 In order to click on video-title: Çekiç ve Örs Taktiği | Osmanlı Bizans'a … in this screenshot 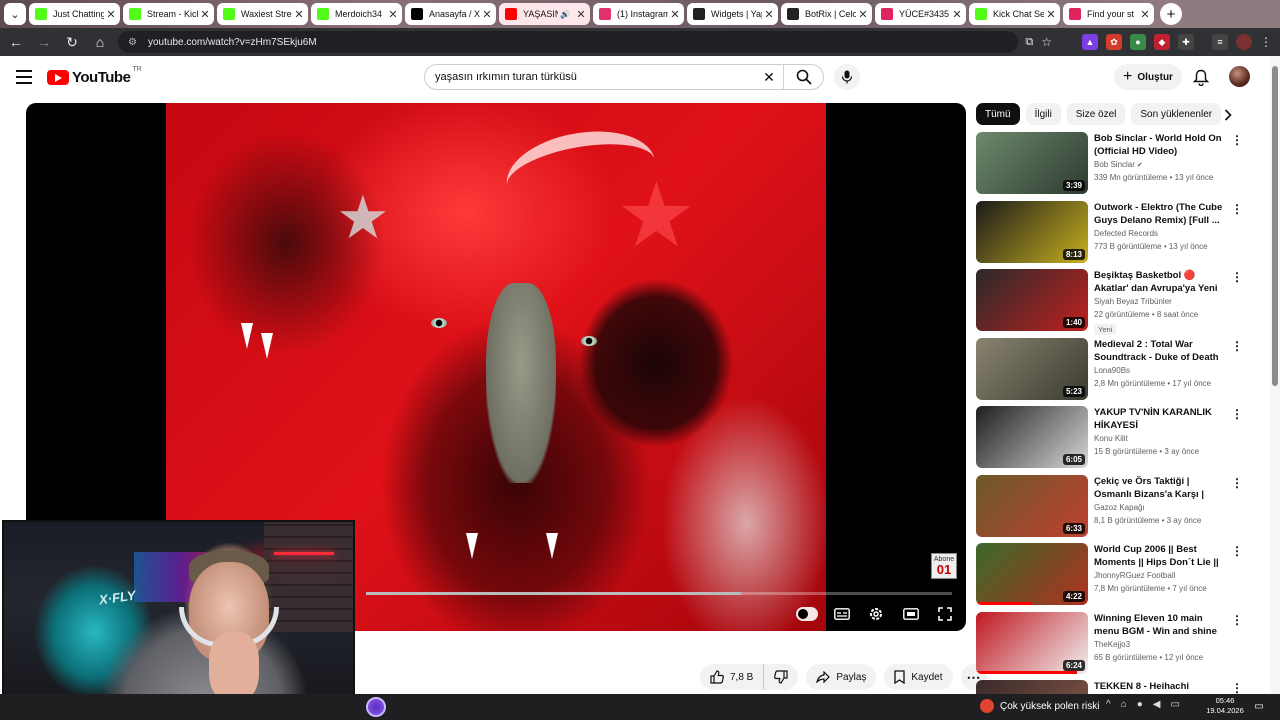, I will do `click(1161, 488)`.